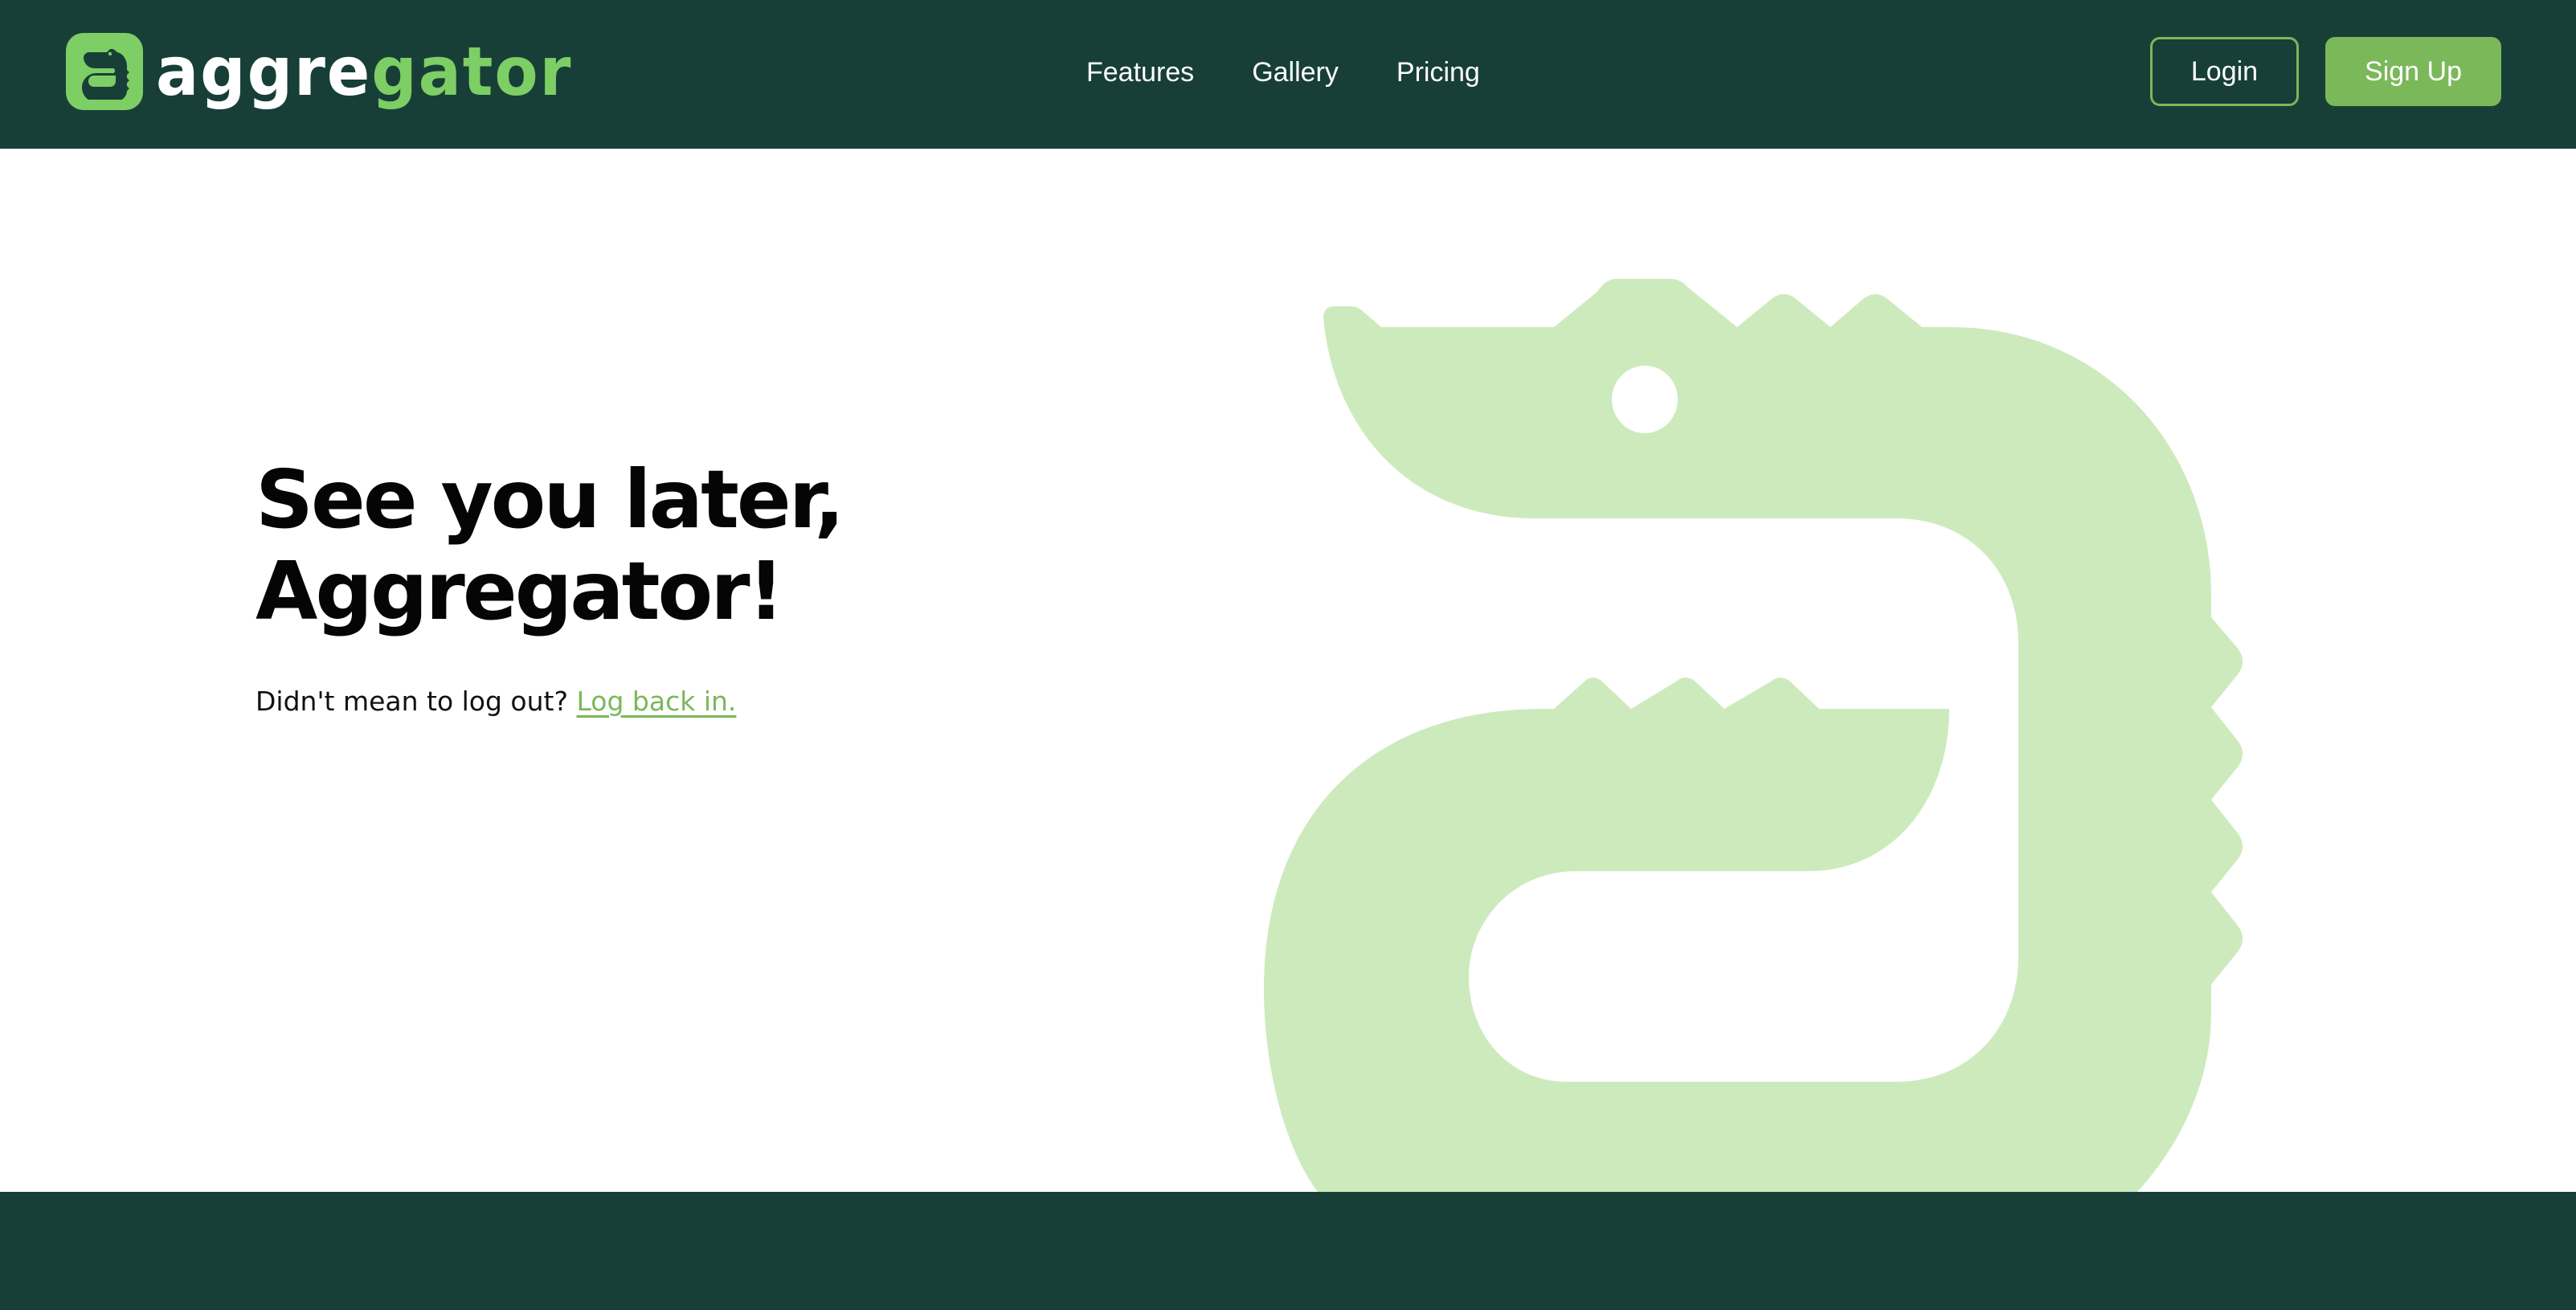 The height and width of the screenshot is (1310, 2576). Describe the element at coordinates (1288, 1251) in the screenshot. I see `page-footer` at that location.